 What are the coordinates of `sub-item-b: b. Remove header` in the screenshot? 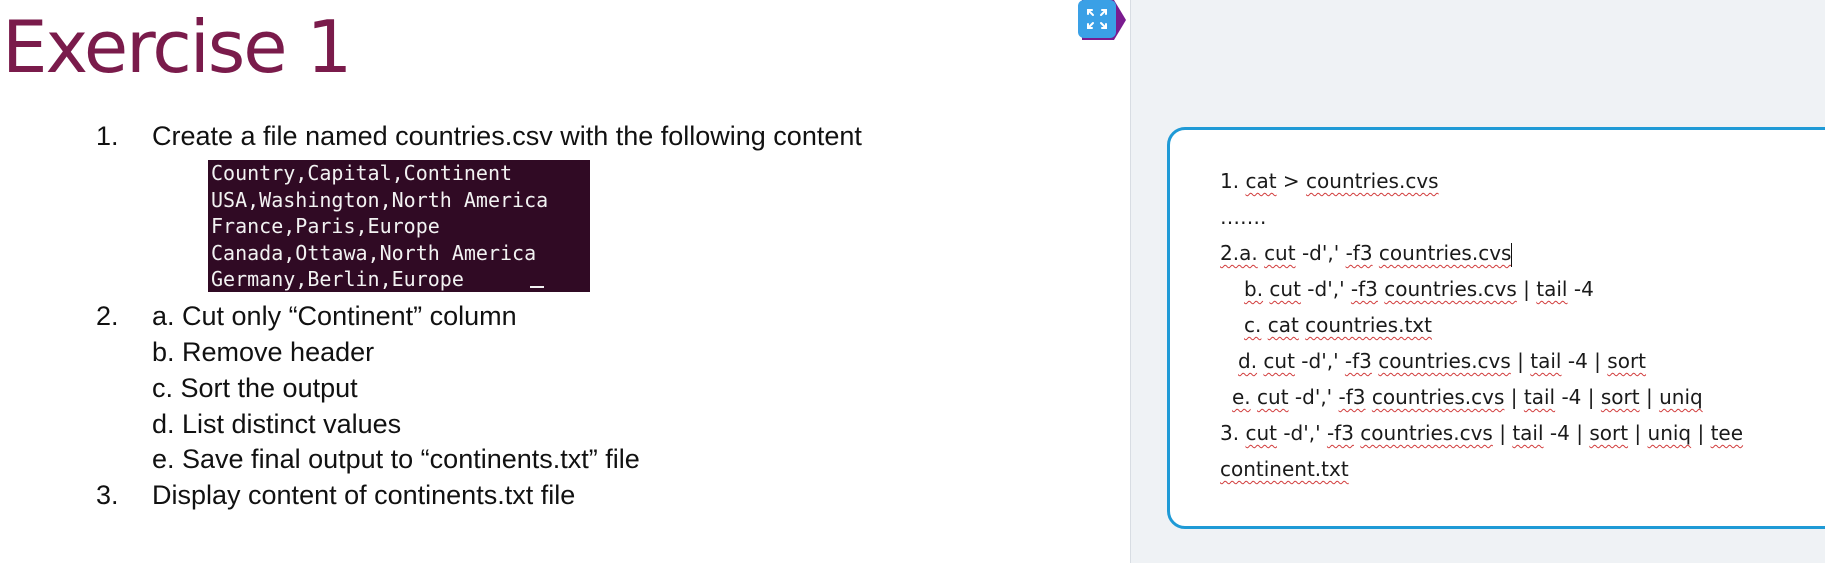 It's located at (263, 352).